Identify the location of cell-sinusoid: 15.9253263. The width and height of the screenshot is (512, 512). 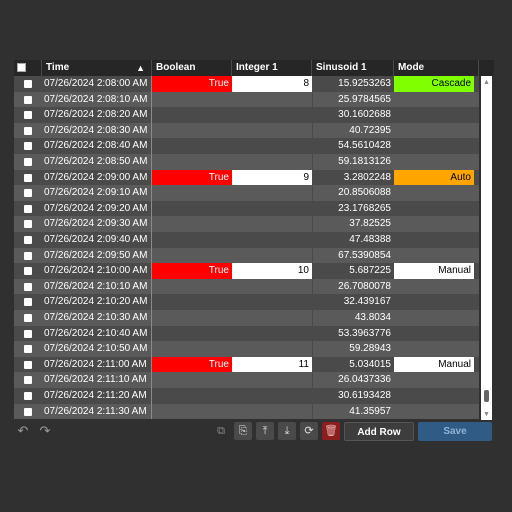
(353, 84).